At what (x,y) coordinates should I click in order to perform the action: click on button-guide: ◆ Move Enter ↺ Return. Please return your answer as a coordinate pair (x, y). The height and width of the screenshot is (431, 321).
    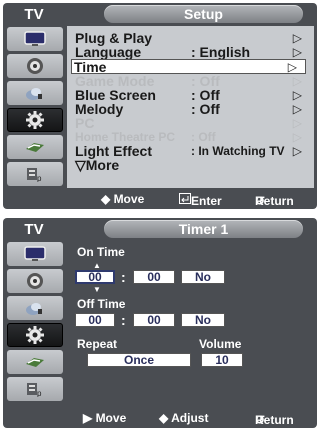
    Looking at the image, I should click on (190, 199).